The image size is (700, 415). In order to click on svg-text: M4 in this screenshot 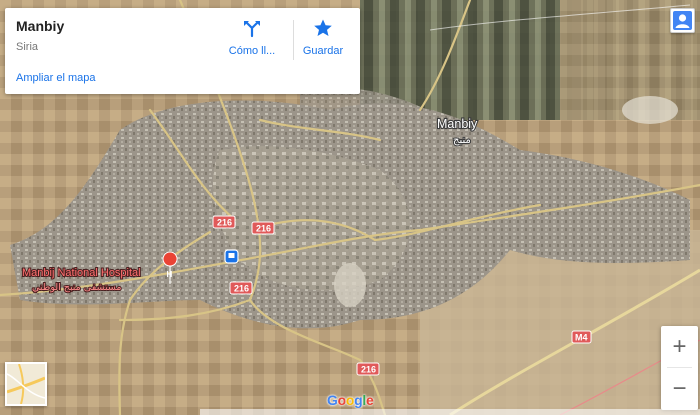, I will do `click(581, 338)`.